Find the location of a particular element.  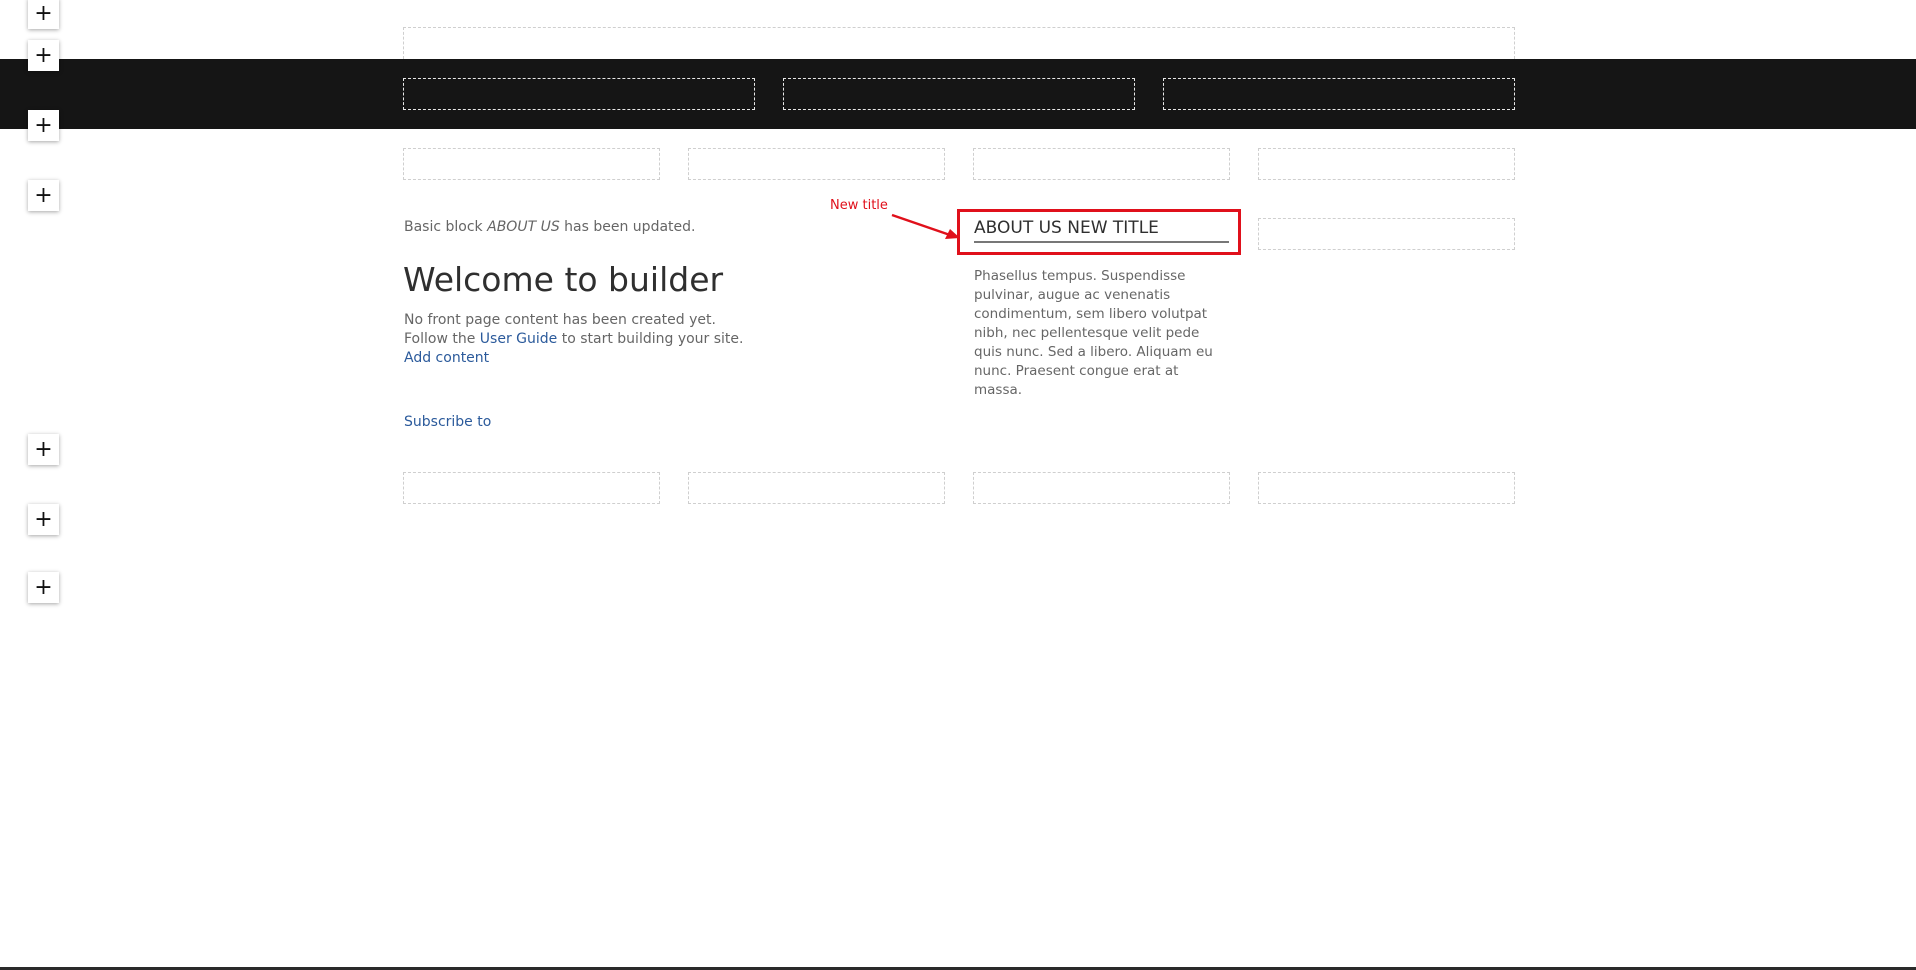

region-slot-sidebar is located at coordinates (1386, 234).